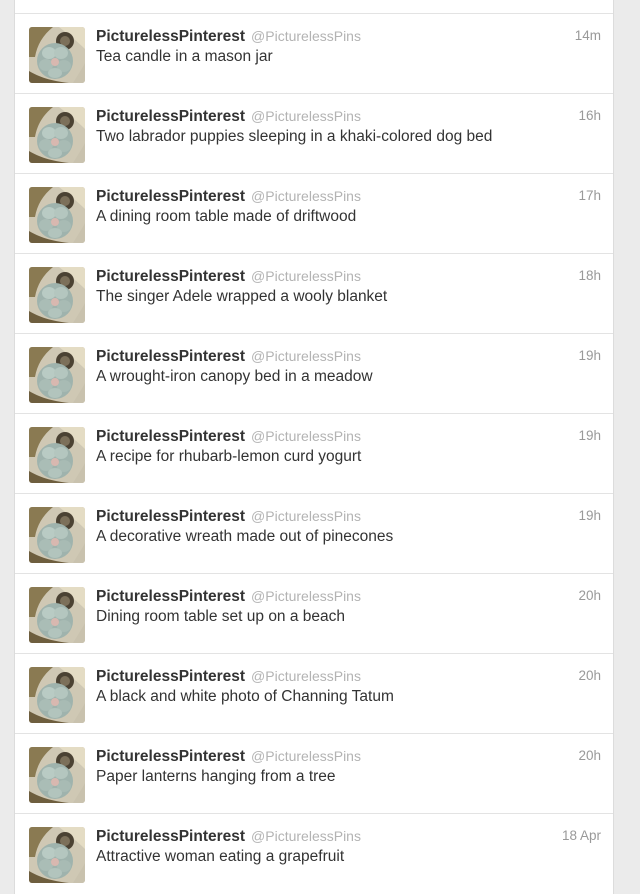  What do you see at coordinates (589, 196) in the screenshot?
I see `tweet-timestamp: 17h` at bounding box center [589, 196].